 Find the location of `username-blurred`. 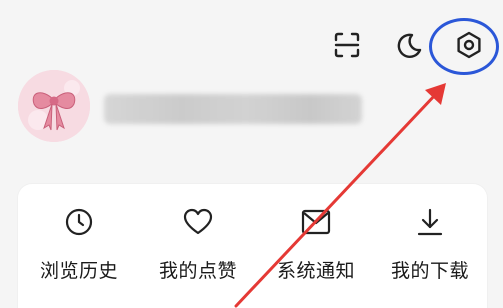

username-blurred is located at coordinates (233, 109).